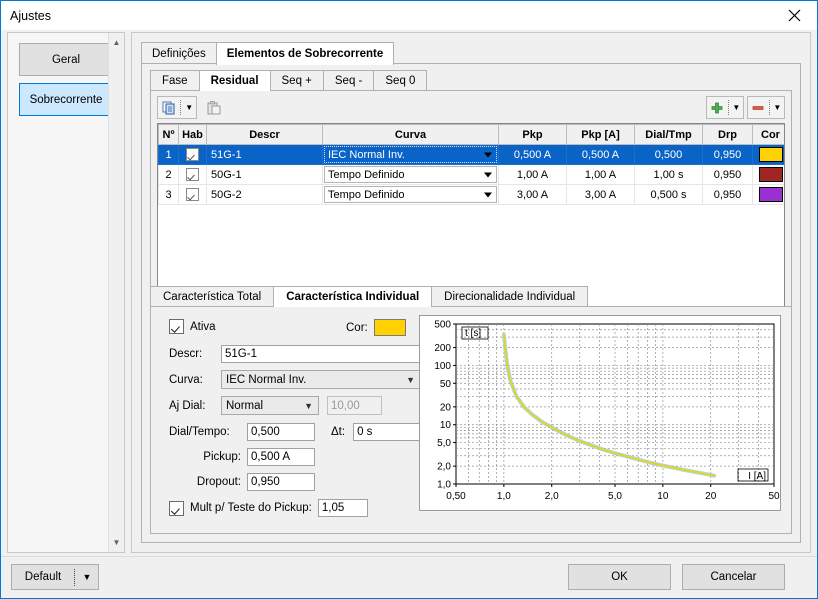 Image resolution: width=818 pixels, height=599 pixels. Describe the element at coordinates (471, 80) in the screenshot. I see `inner-tab-bar: Fase Residual Seq + Seq - Seq 0` at that location.